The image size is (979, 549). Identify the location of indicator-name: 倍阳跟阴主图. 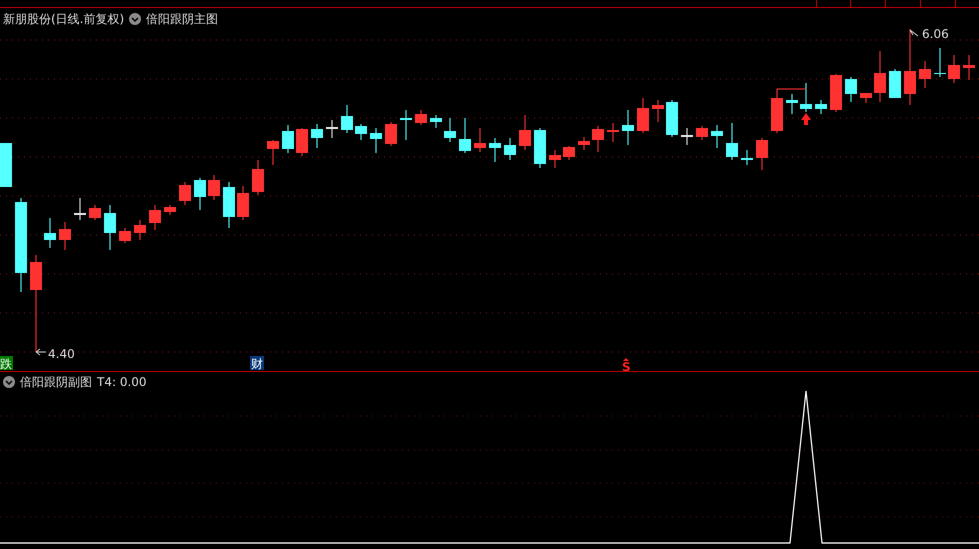
(182, 19).